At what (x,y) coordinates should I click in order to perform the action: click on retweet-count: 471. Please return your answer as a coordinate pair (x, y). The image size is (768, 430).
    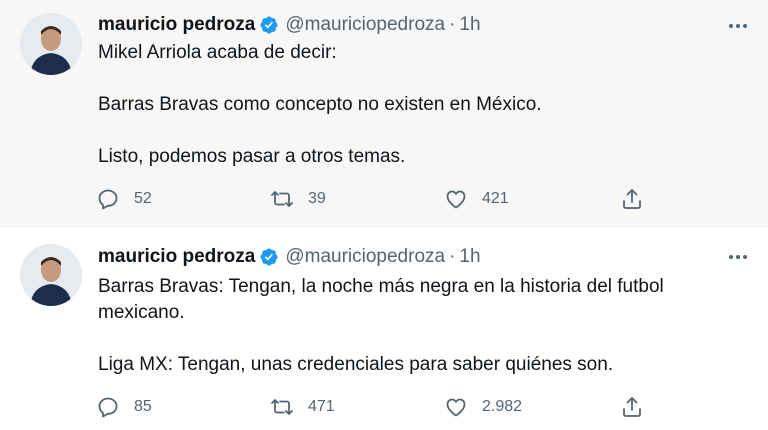
    Looking at the image, I should click on (321, 406).